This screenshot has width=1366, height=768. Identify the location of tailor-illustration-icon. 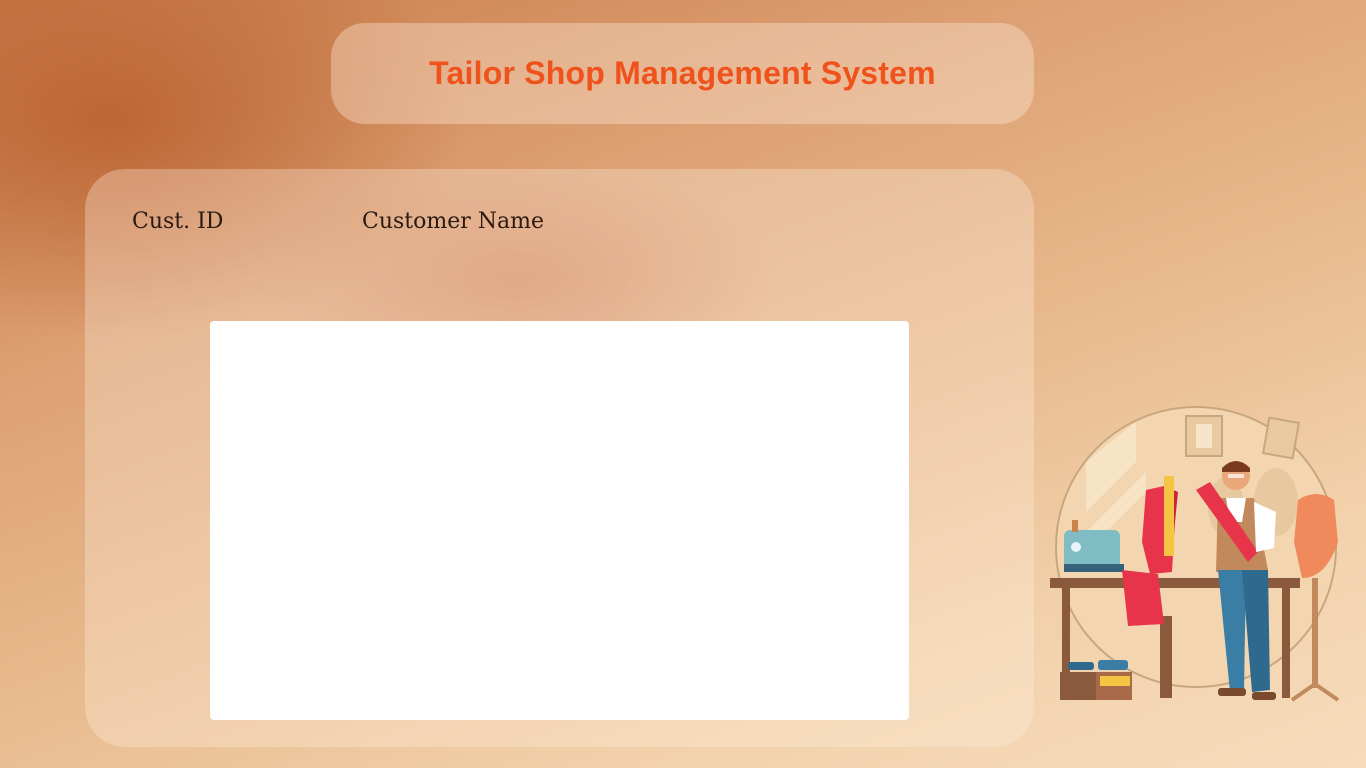
(1195, 554).